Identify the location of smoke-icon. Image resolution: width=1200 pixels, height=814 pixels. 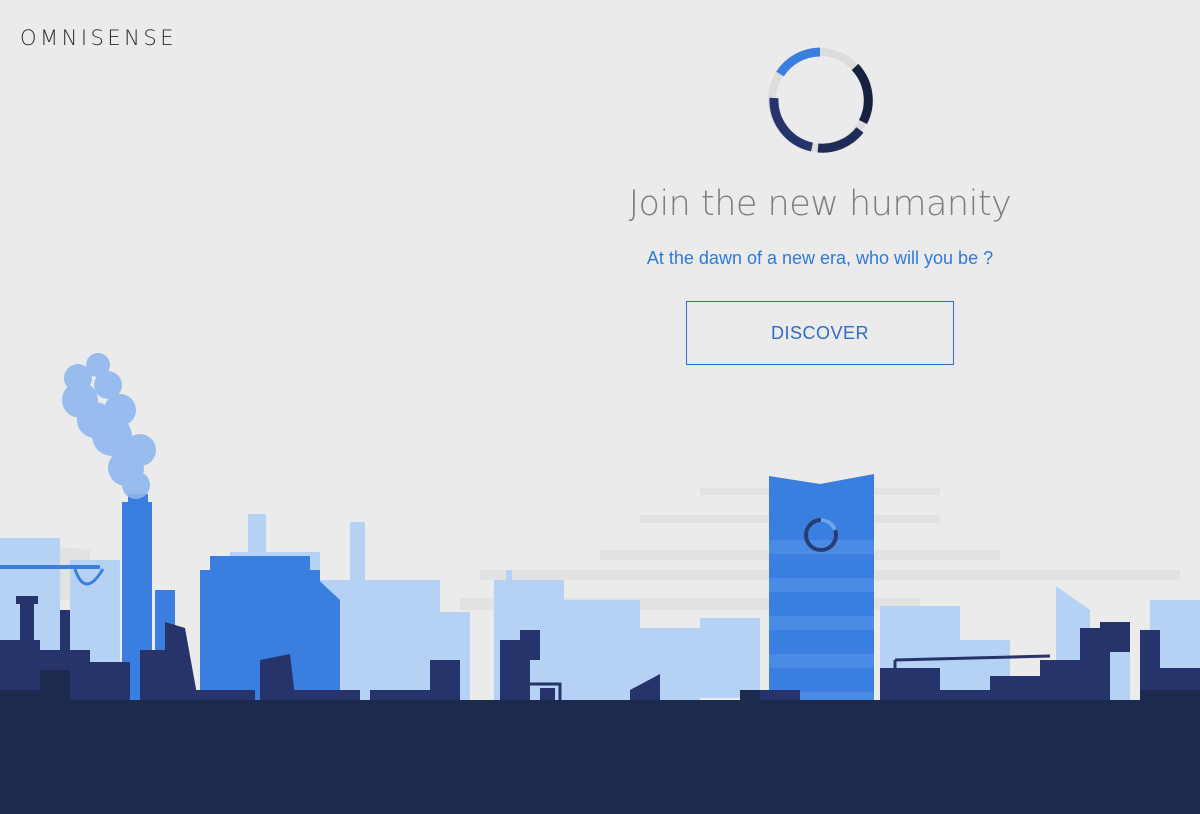
(109, 426).